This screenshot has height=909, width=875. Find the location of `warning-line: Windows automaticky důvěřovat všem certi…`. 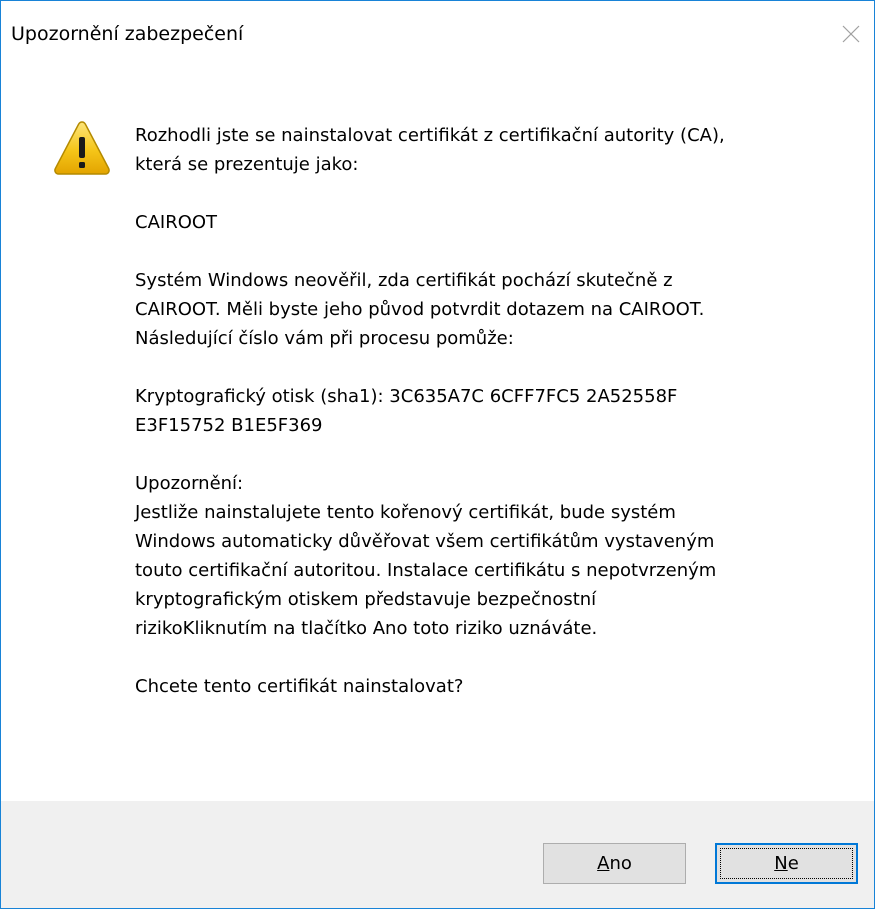

warning-line: Windows automaticky důvěřovat všem certi… is located at coordinates (425, 541).